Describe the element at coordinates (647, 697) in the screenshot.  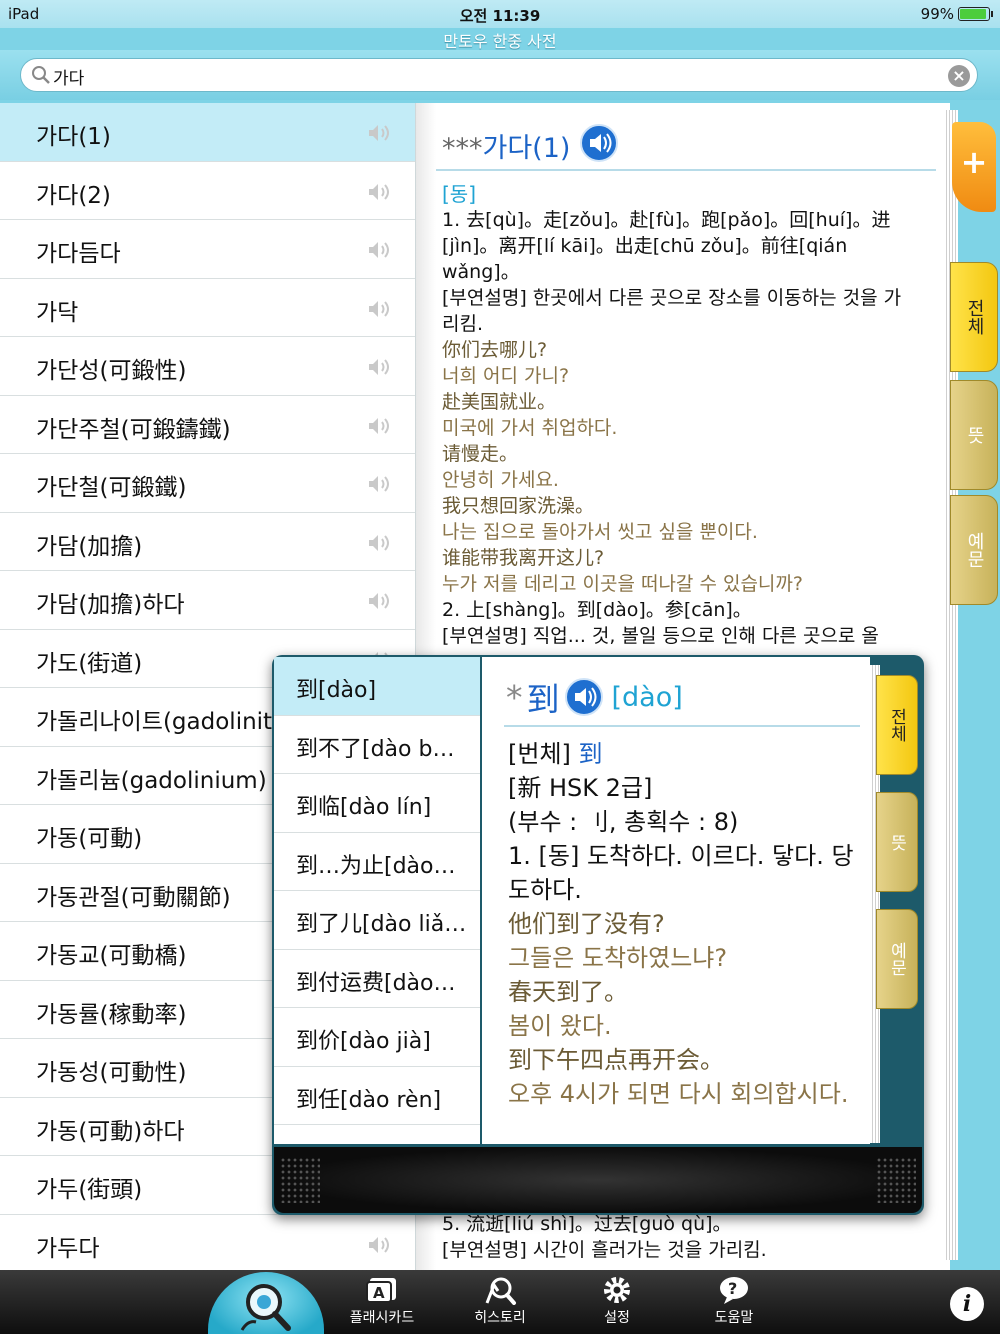
I see `pinyin: [dào]` at that location.